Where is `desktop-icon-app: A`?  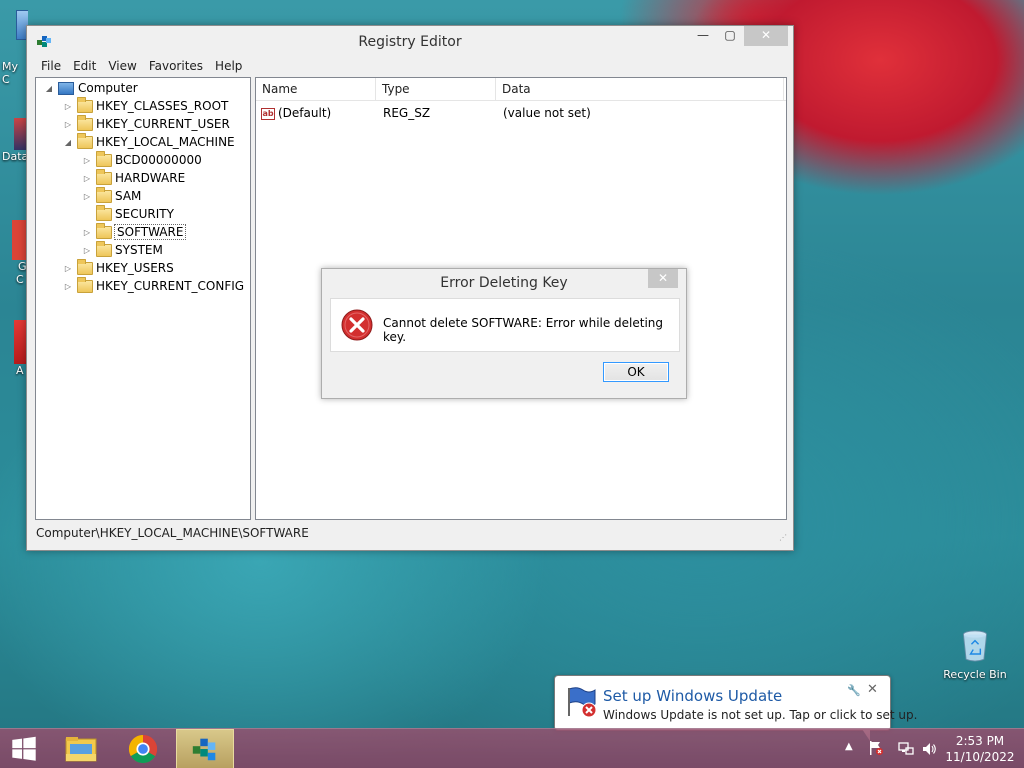 desktop-icon-app: A is located at coordinates (14, 348).